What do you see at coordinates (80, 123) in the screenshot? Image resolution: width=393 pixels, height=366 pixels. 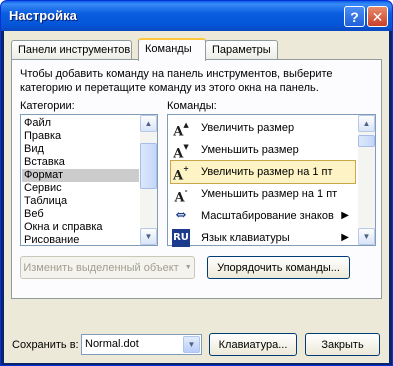 I see `category-item: Файл` at bounding box center [80, 123].